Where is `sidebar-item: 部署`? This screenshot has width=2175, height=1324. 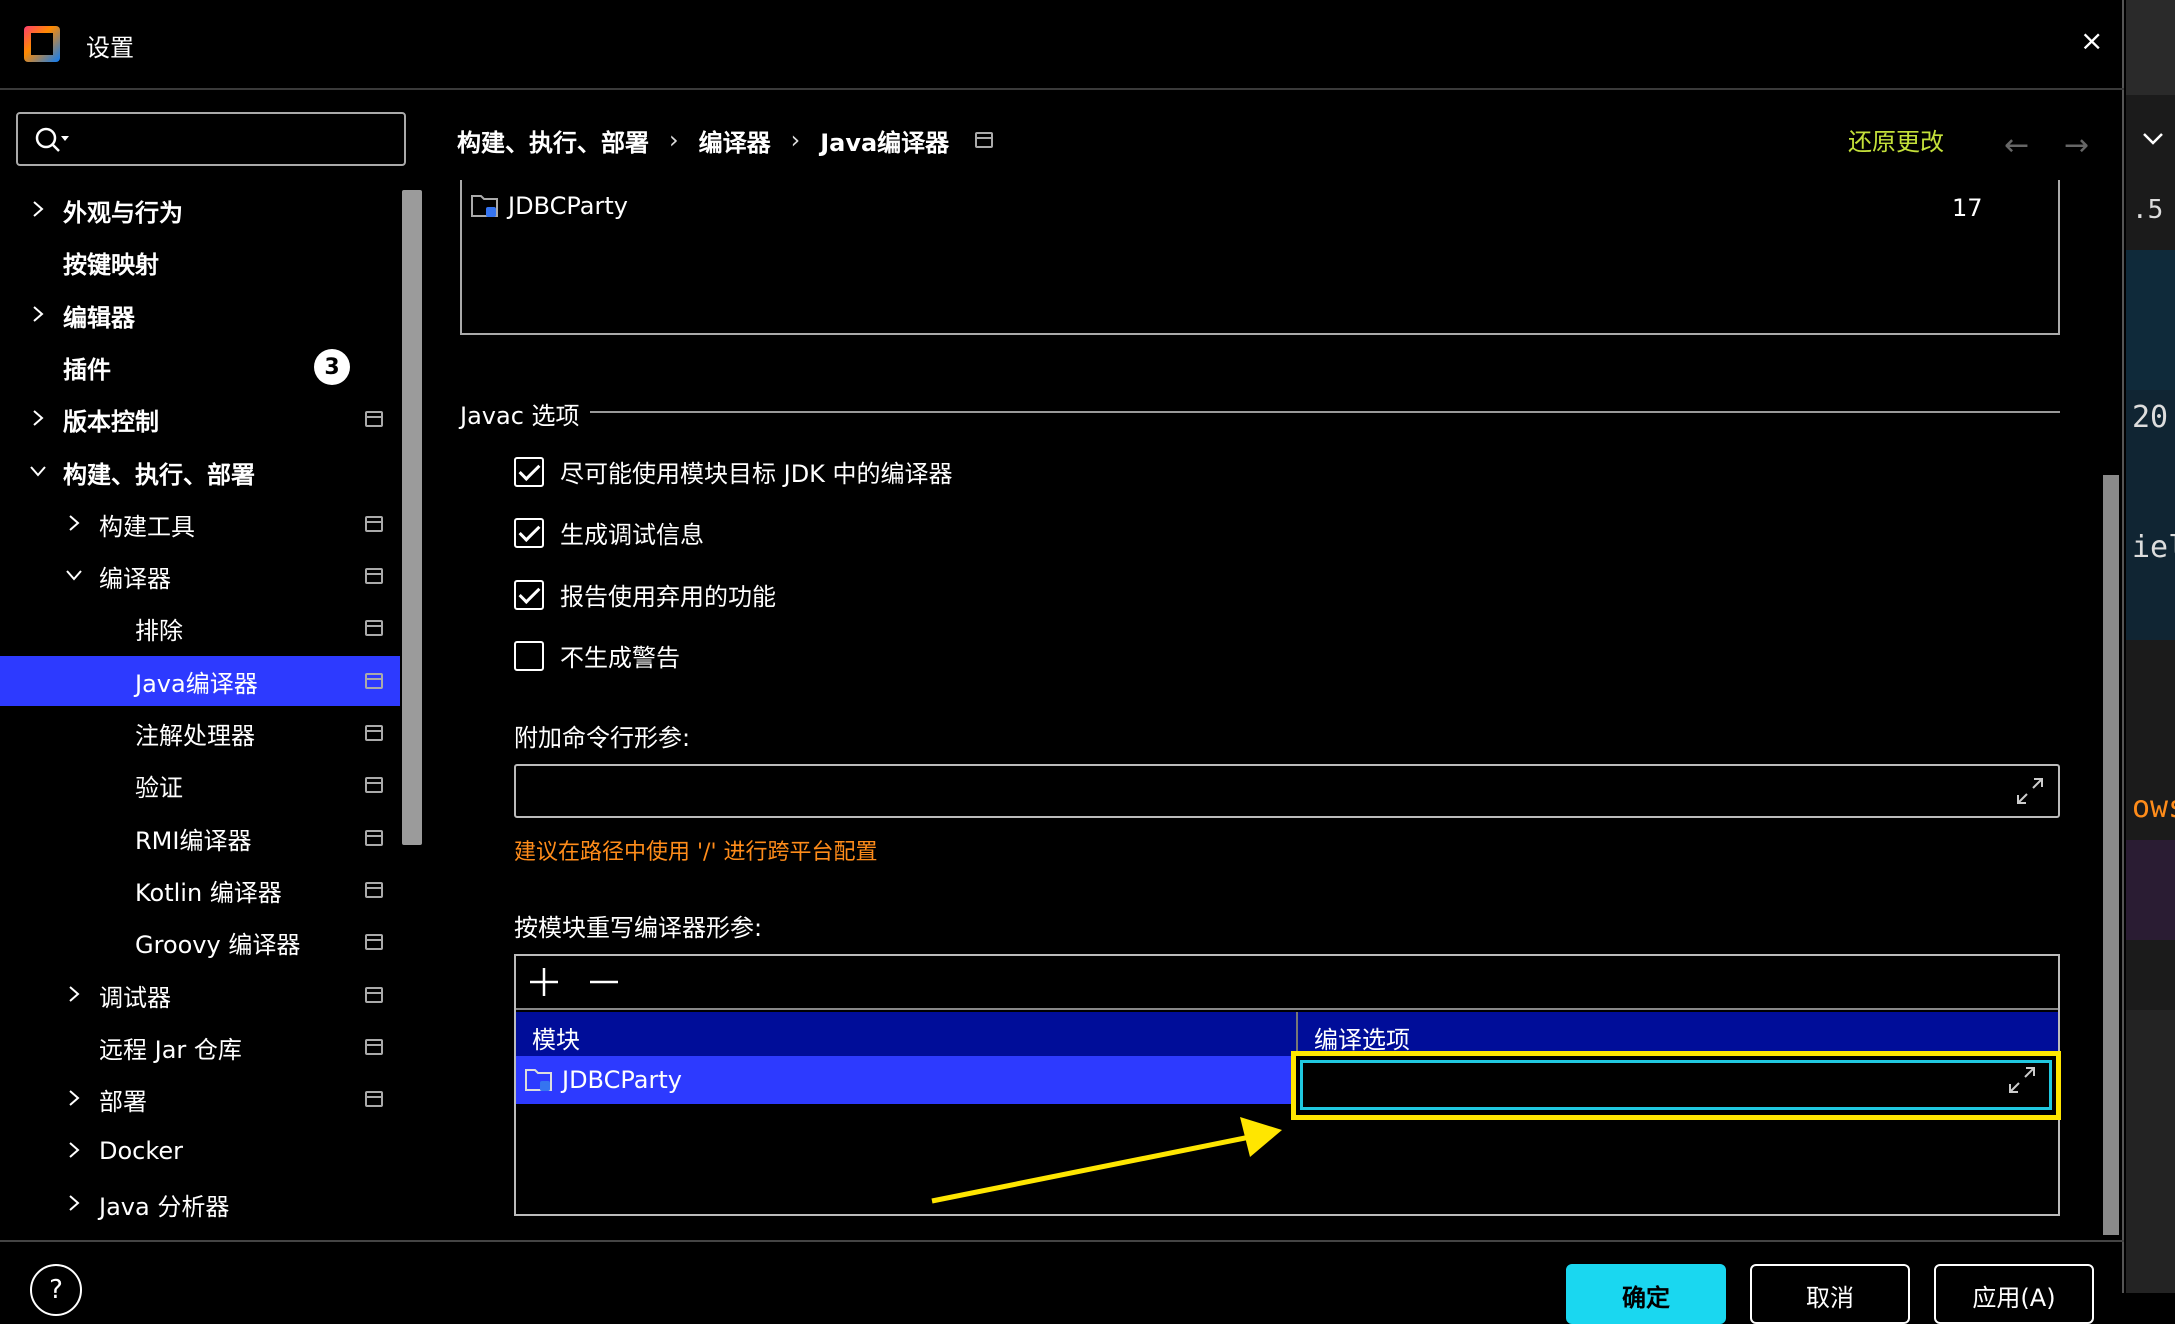
sidebar-item: 部署 is located at coordinates (200, 1099).